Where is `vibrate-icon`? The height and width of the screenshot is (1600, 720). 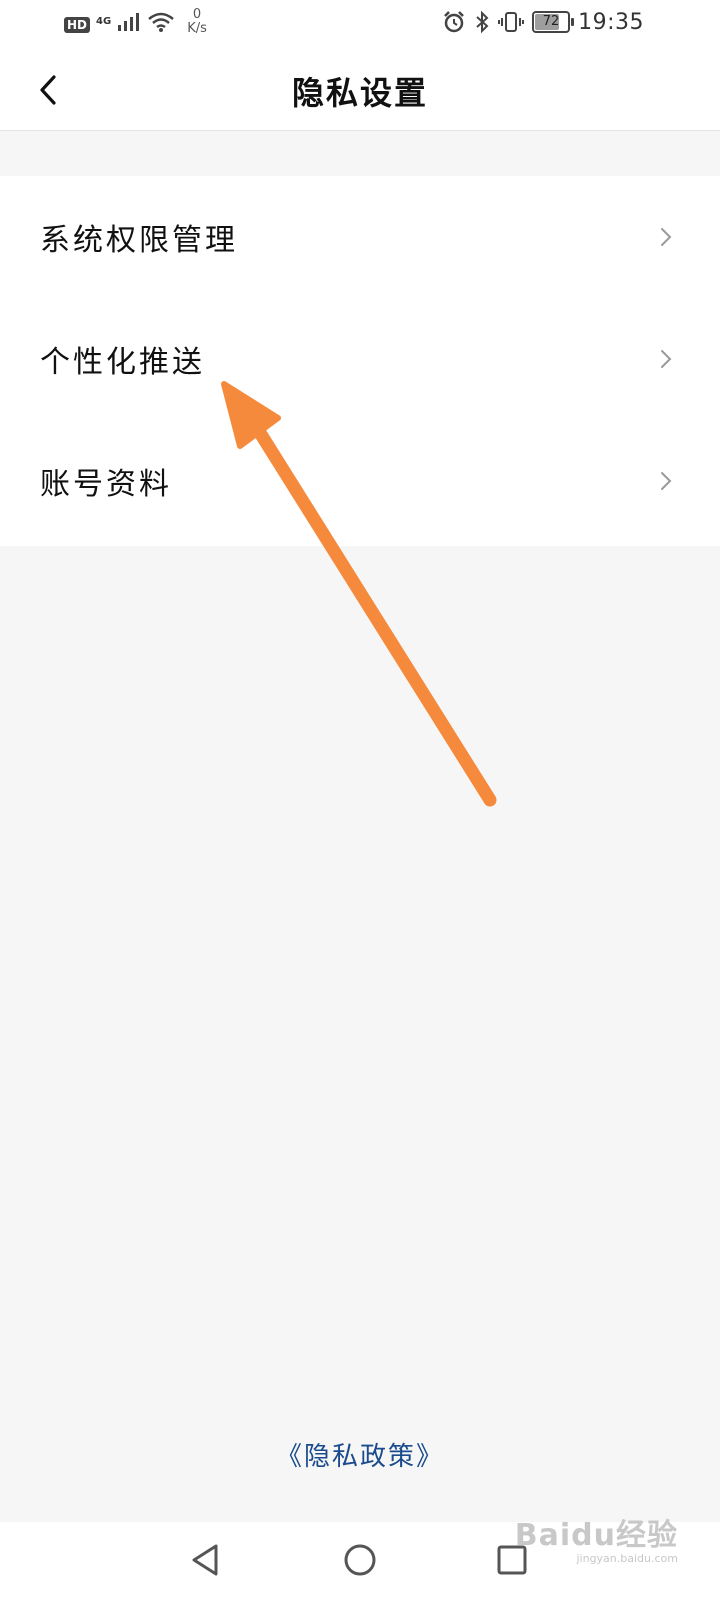 vibrate-icon is located at coordinates (511, 22).